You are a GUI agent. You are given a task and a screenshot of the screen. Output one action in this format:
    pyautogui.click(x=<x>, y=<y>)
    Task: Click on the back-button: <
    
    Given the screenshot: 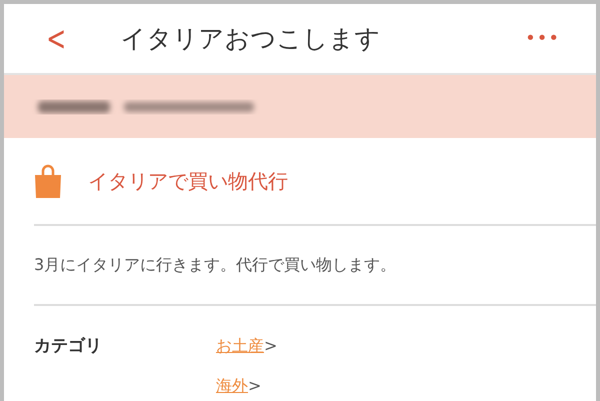 What is the action you would take?
    pyautogui.click(x=56, y=39)
    